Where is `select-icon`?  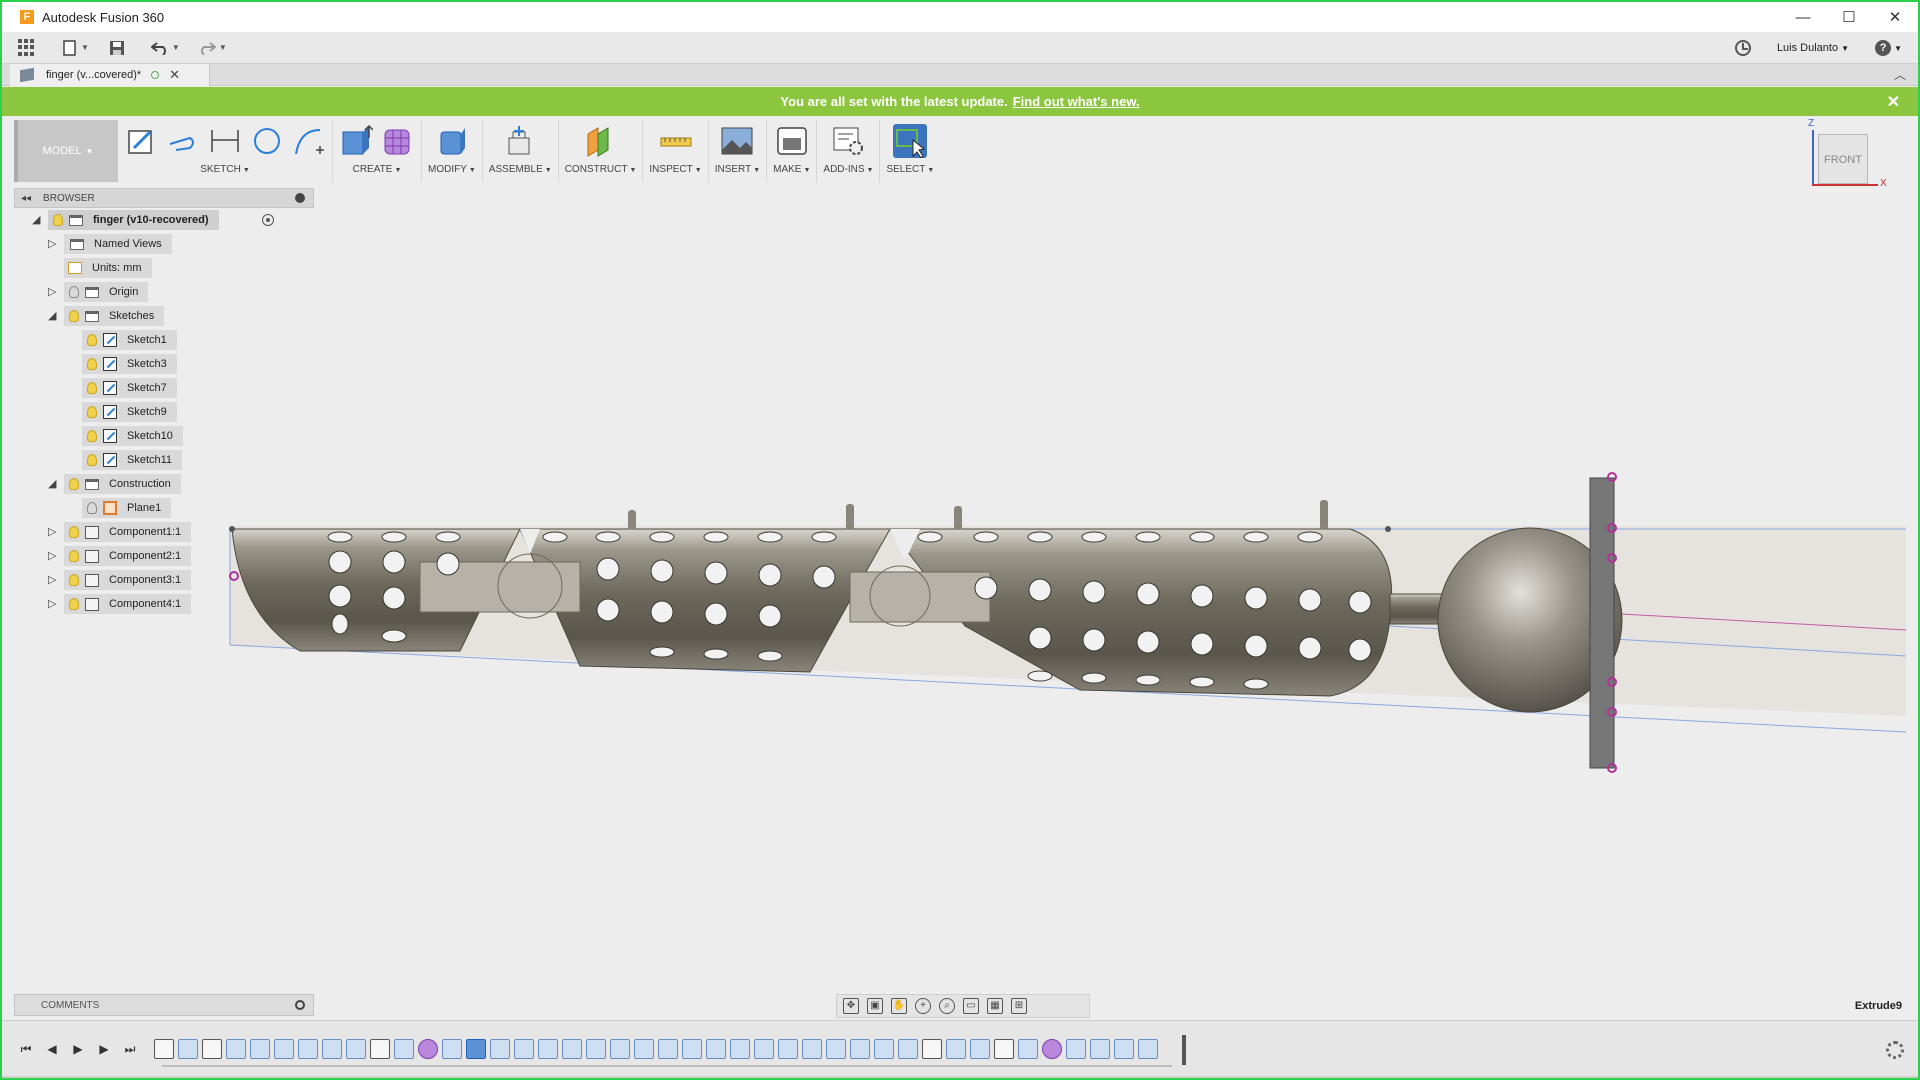 select-icon is located at coordinates (910, 141).